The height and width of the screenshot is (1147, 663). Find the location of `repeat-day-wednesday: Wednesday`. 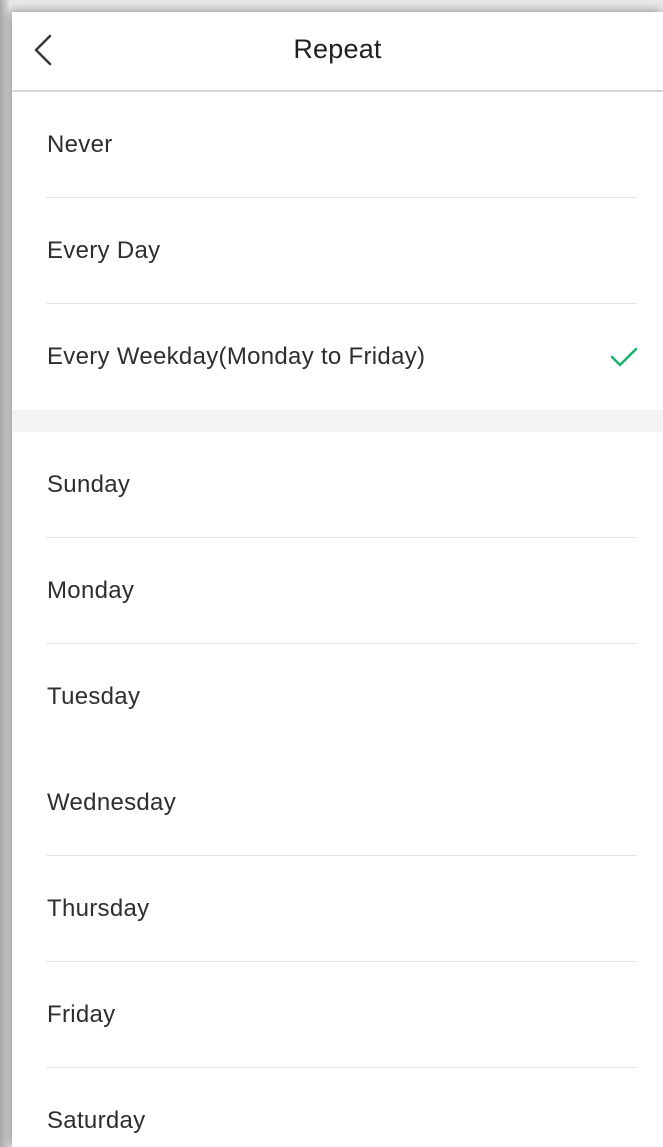

repeat-day-wednesday: Wednesday is located at coordinates (337, 803).